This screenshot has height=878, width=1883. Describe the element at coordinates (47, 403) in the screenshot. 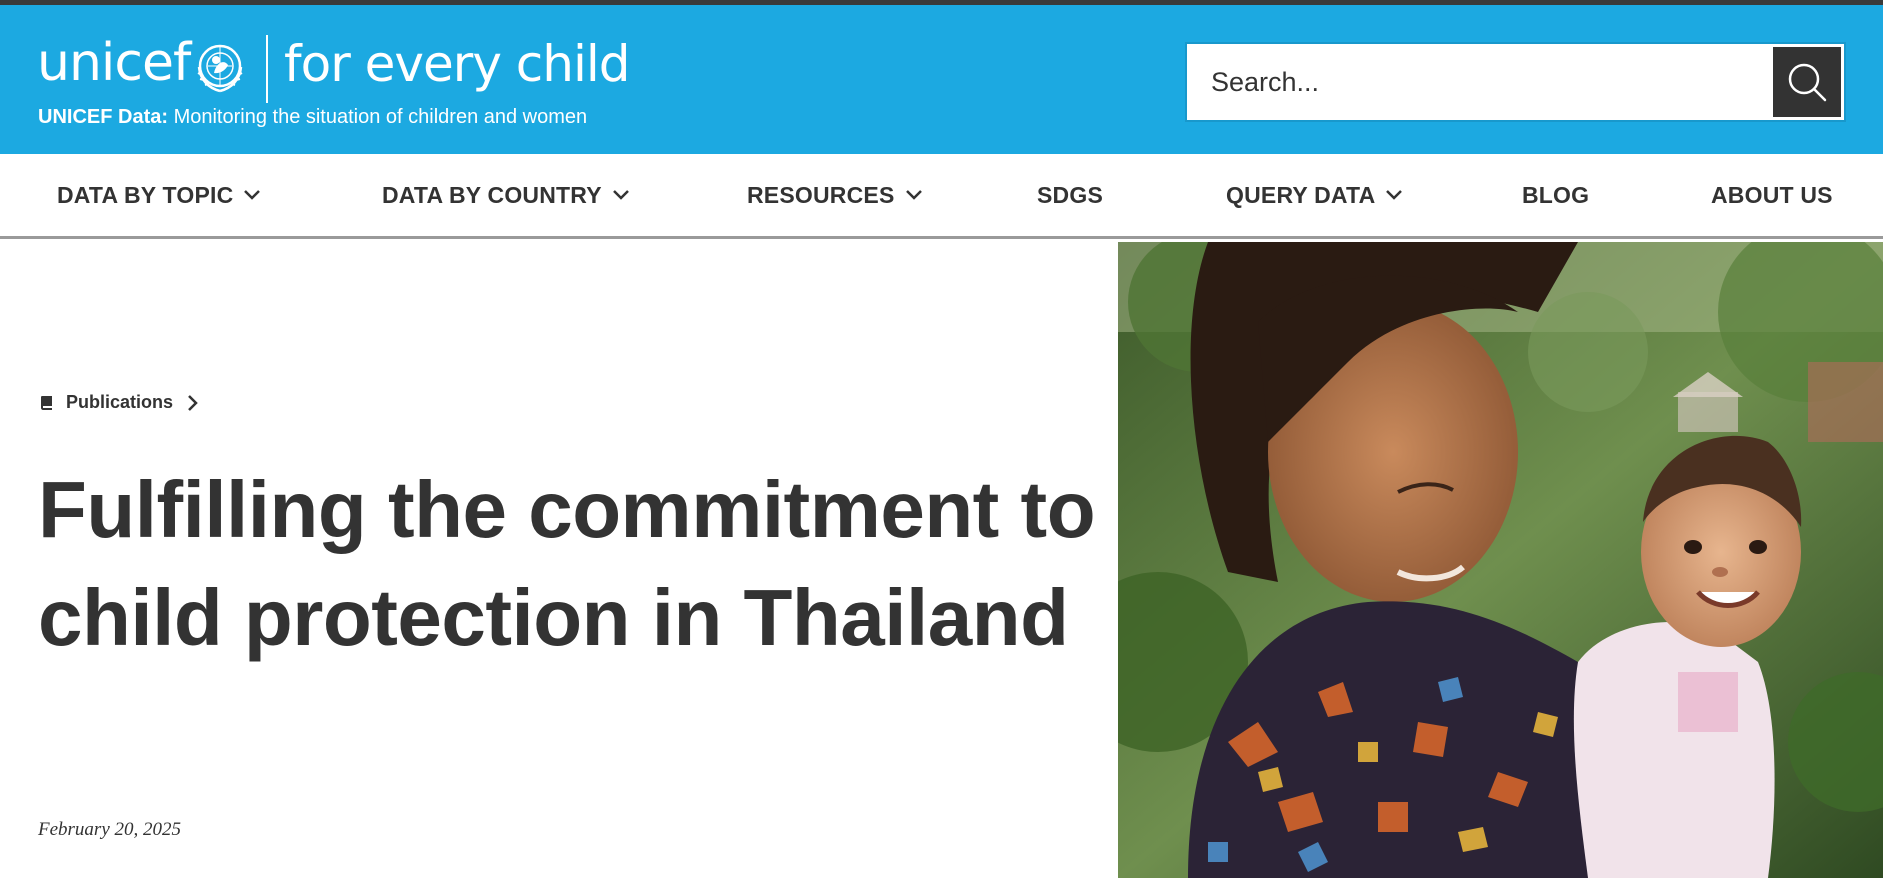

I see `book-icon` at that location.